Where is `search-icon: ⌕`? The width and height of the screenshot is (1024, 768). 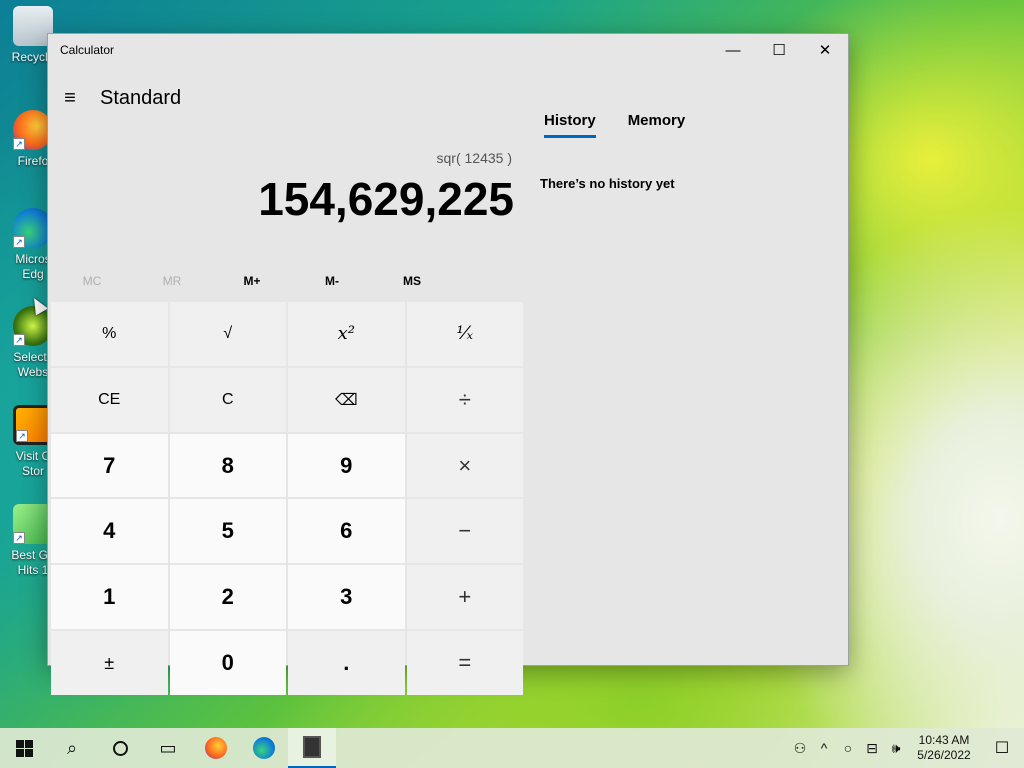 search-icon: ⌕ is located at coordinates (72, 747).